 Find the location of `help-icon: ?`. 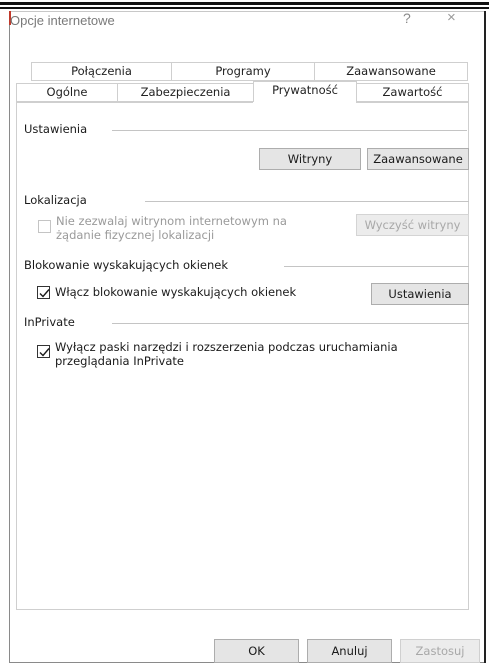

help-icon: ? is located at coordinates (407, 18).